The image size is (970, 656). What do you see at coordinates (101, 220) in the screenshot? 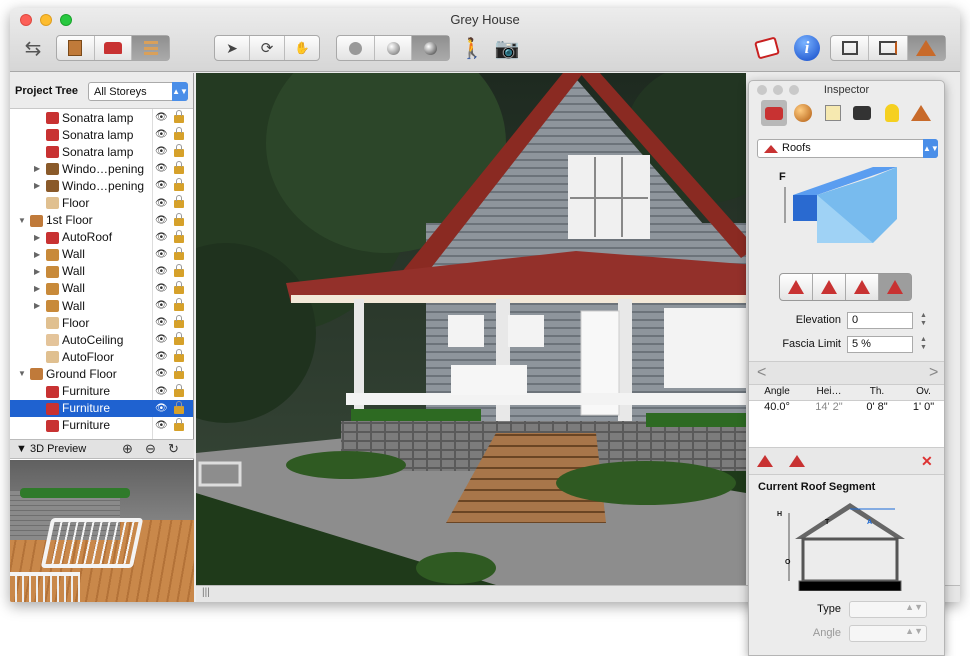
I see `tree-item: ▼ 1st Floor 👁` at bounding box center [101, 220].